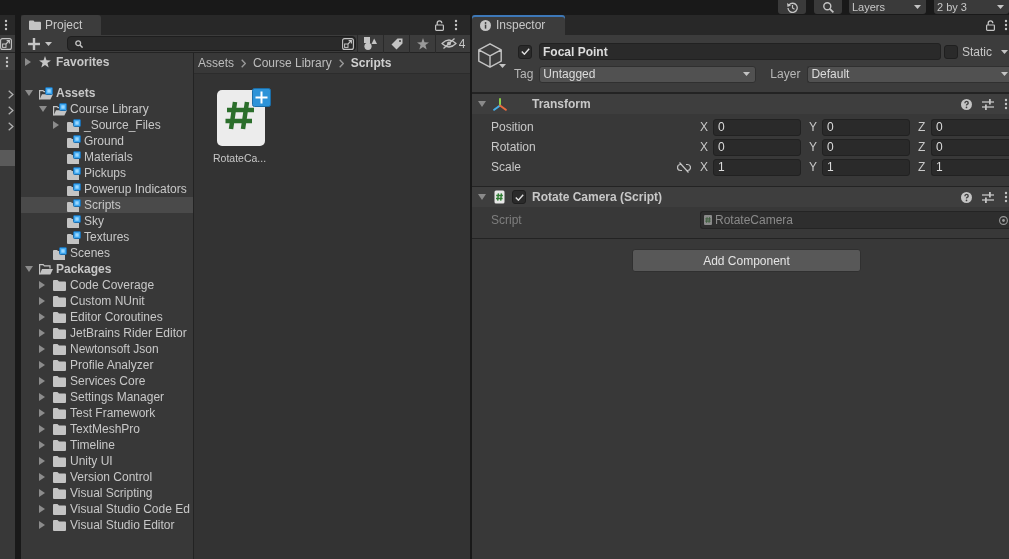  What do you see at coordinates (107, 381) in the screenshot?
I see `tree-item: Services Core` at bounding box center [107, 381].